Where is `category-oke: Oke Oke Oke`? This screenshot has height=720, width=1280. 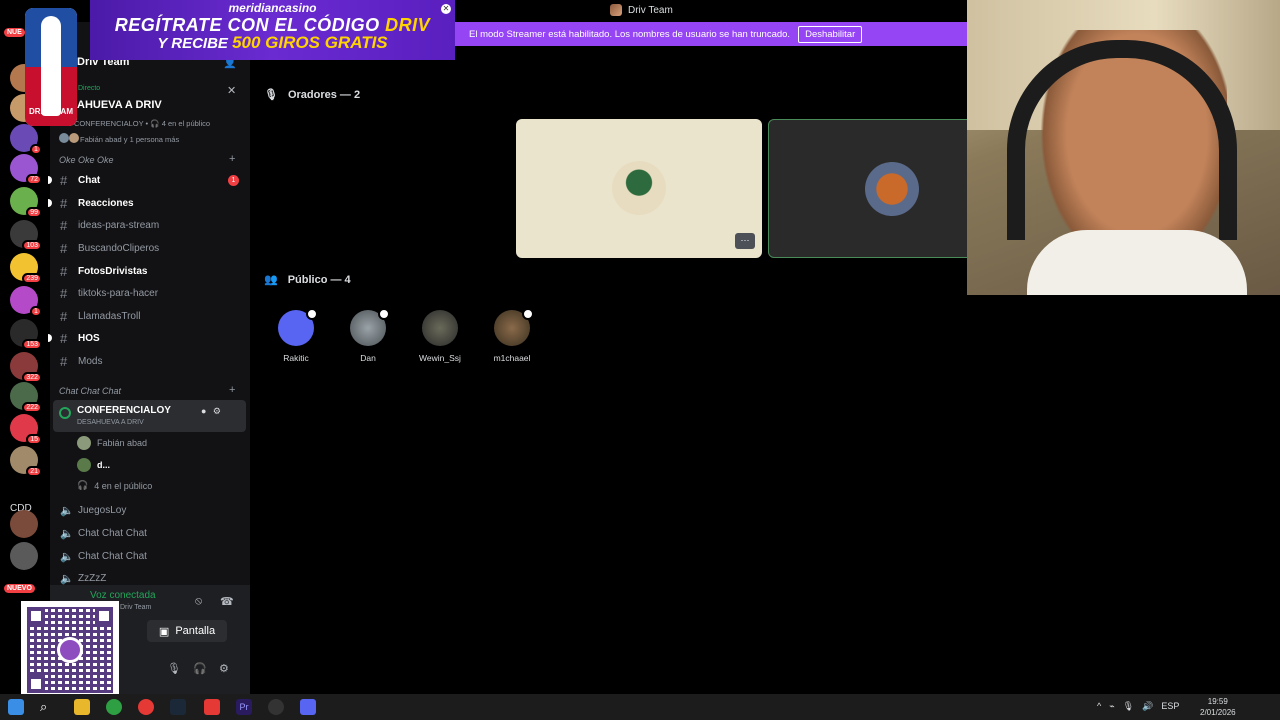
category-oke: Oke Oke Oke is located at coordinates (86, 160).